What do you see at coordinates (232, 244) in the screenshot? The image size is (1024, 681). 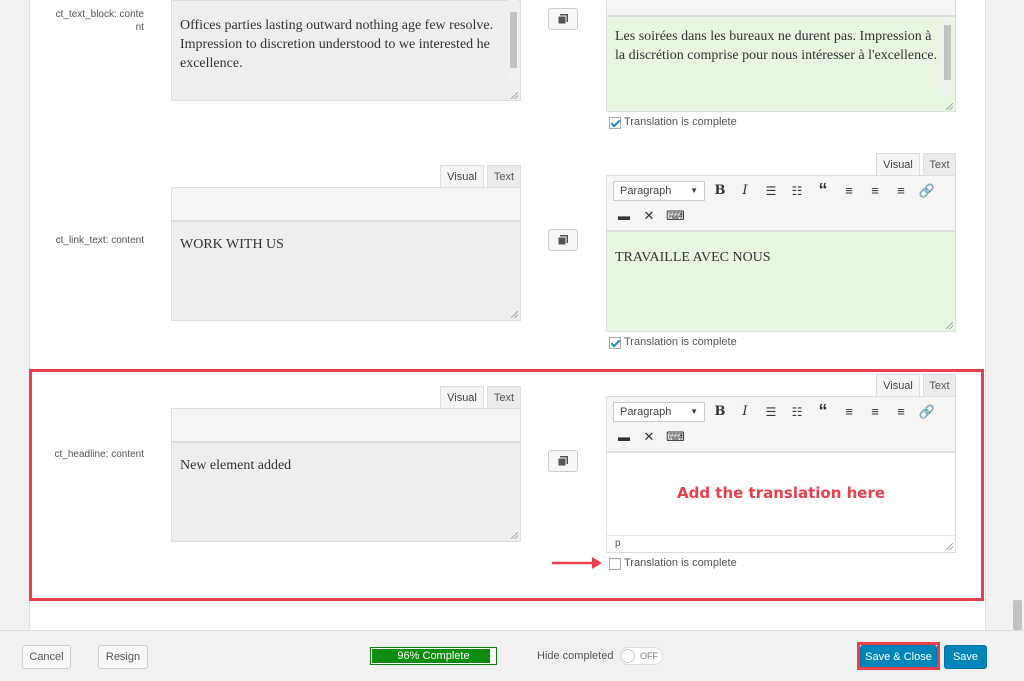 I see `source-text: WORK WITH US` at bounding box center [232, 244].